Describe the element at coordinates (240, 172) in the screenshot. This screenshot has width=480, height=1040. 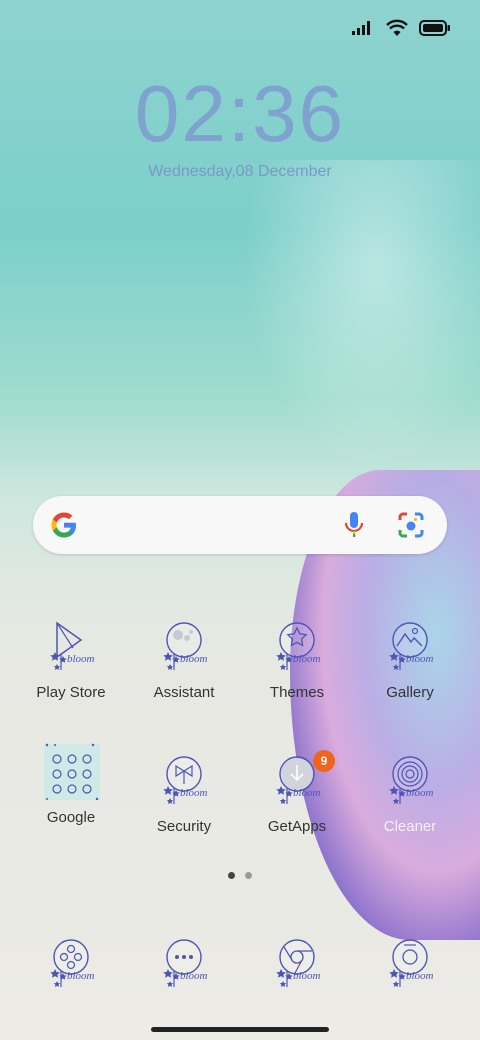
I see `clock-date: Wednesday,08 December` at that location.